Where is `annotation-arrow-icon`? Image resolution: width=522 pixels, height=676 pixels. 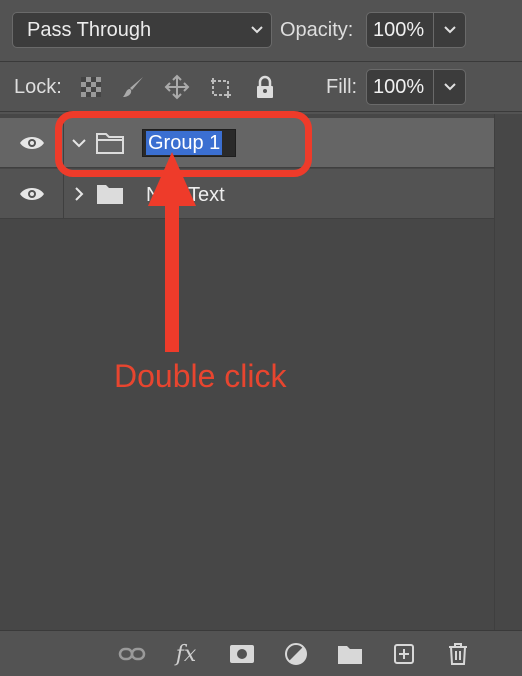
annotation-arrow-icon is located at coordinates (172, 252).